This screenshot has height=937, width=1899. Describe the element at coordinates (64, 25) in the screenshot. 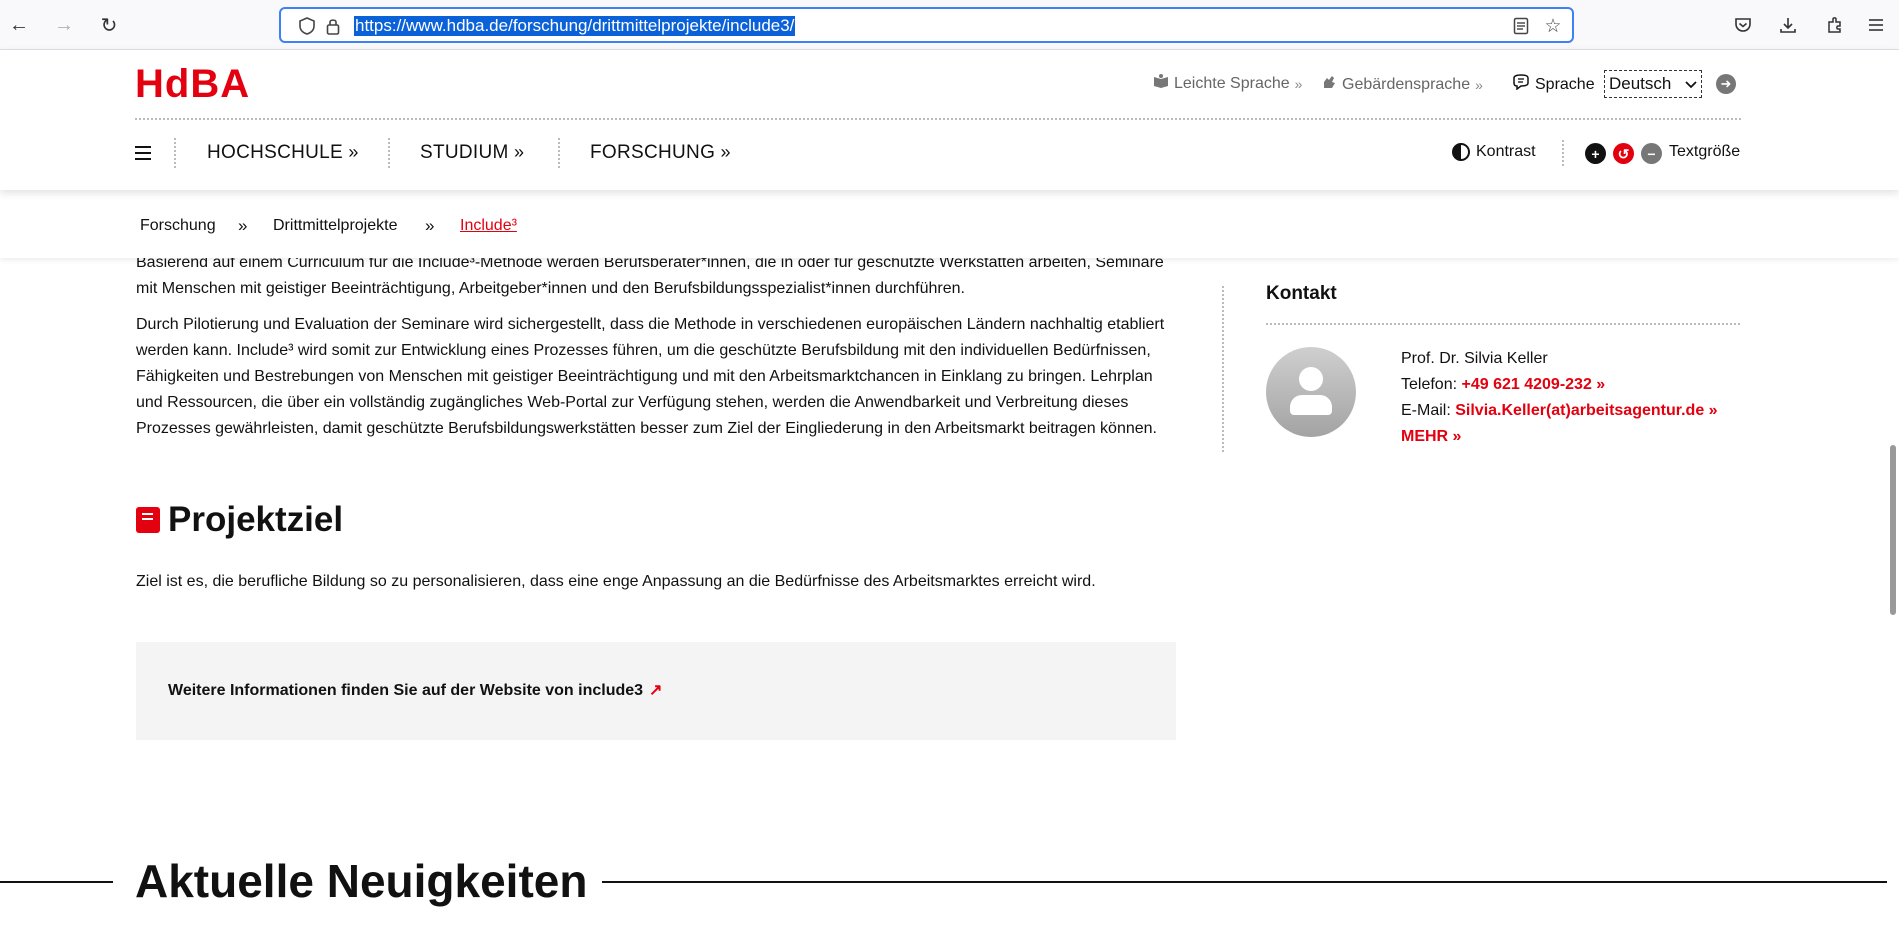

I see `forward-icon: →` at that location.